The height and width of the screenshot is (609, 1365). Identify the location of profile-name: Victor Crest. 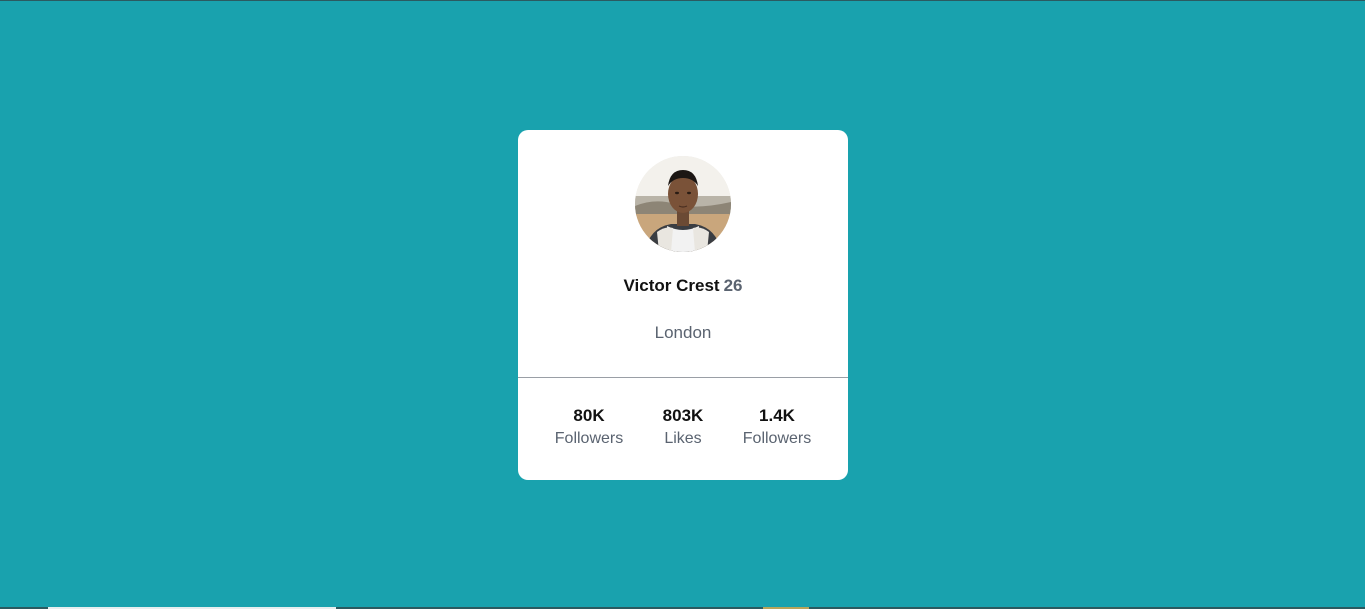
(671, 285).